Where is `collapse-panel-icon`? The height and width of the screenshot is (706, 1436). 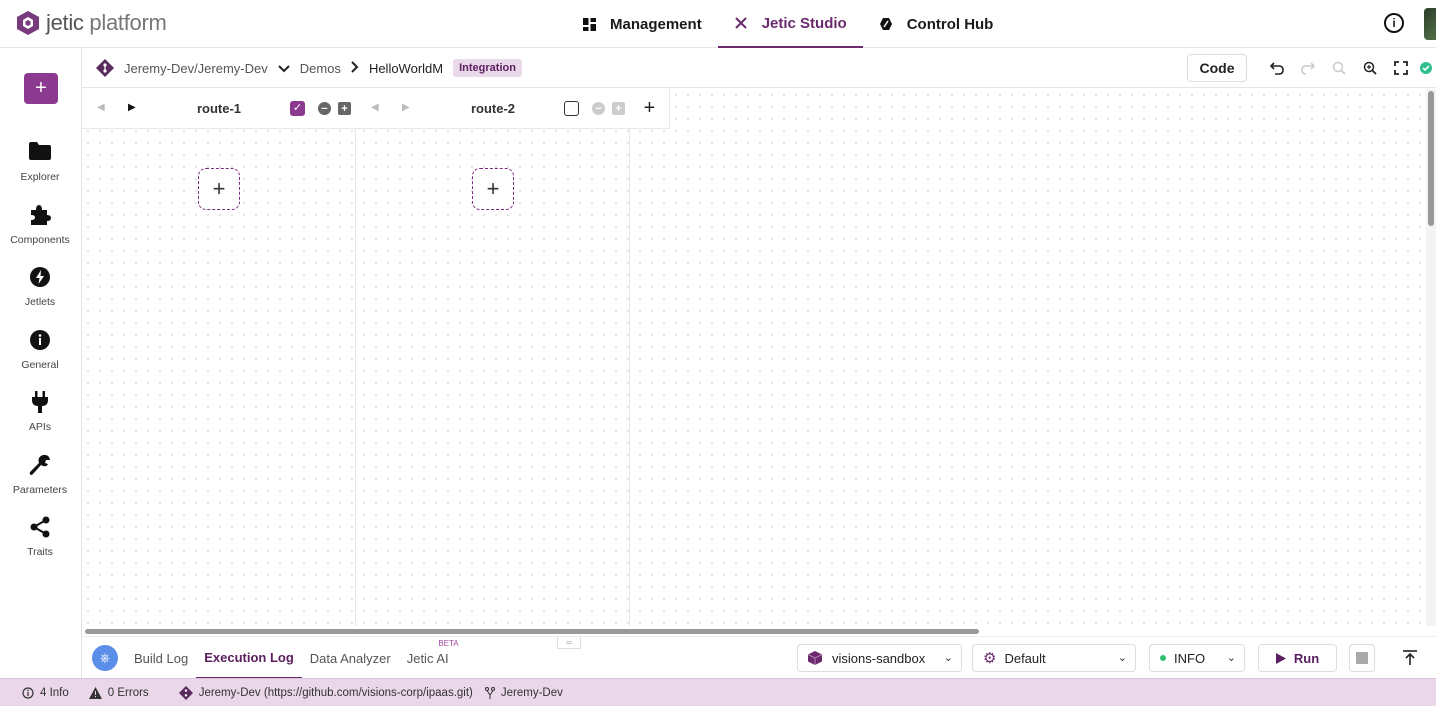
collapse-panel-icon is located at coordinates (1410, 658).